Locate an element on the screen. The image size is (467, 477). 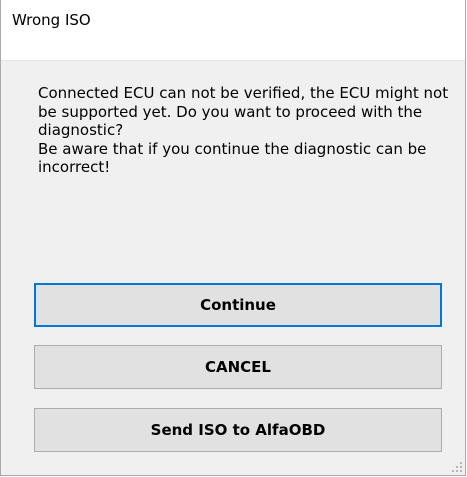
cancel-button: CANCEL is located at coordinates (238, 367).